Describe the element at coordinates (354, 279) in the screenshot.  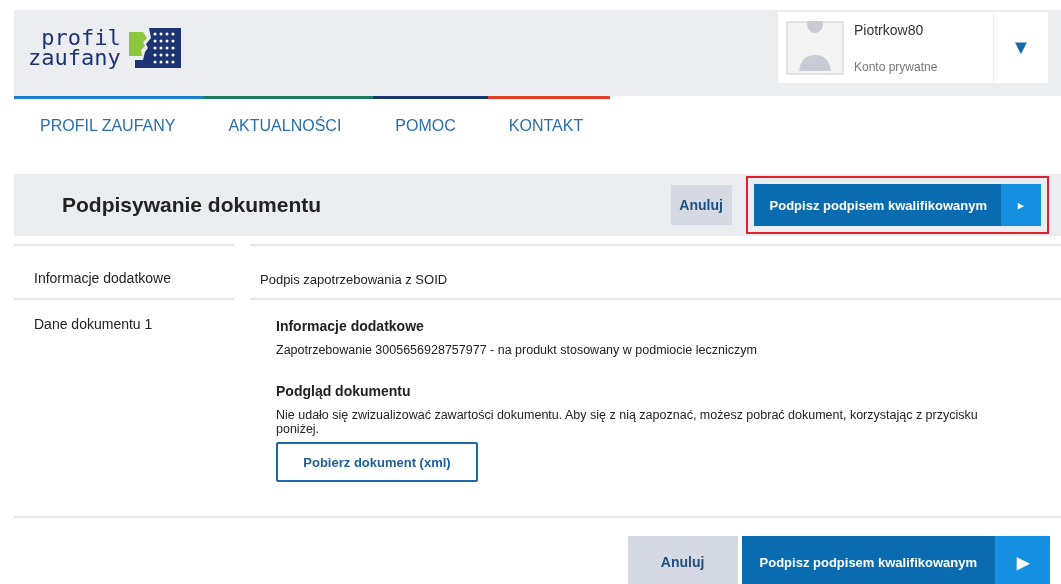
I see `row-value: Podpis zapotrzebowania z SOID` at that location.